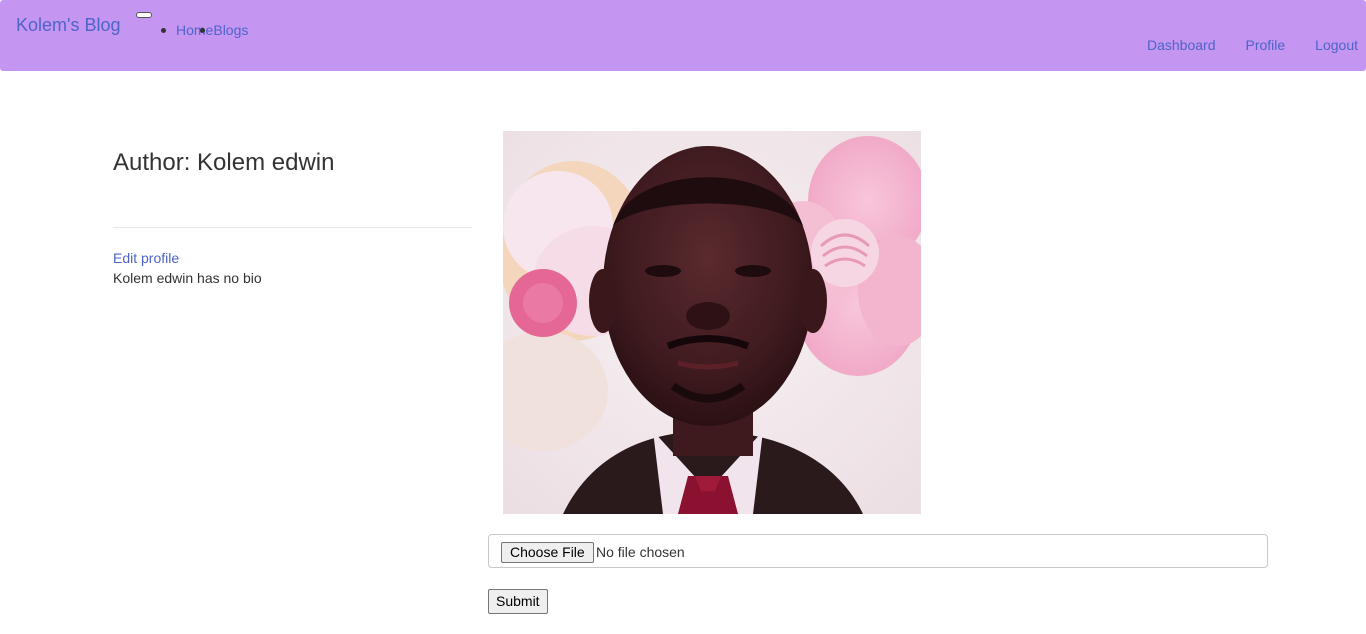 The height and width of the screenshot is (634, 1366). What do you see at coordinates (547, 552) in the screenshot?
I see `choose-file-button: Choose File` at bounding box center [547, 552].